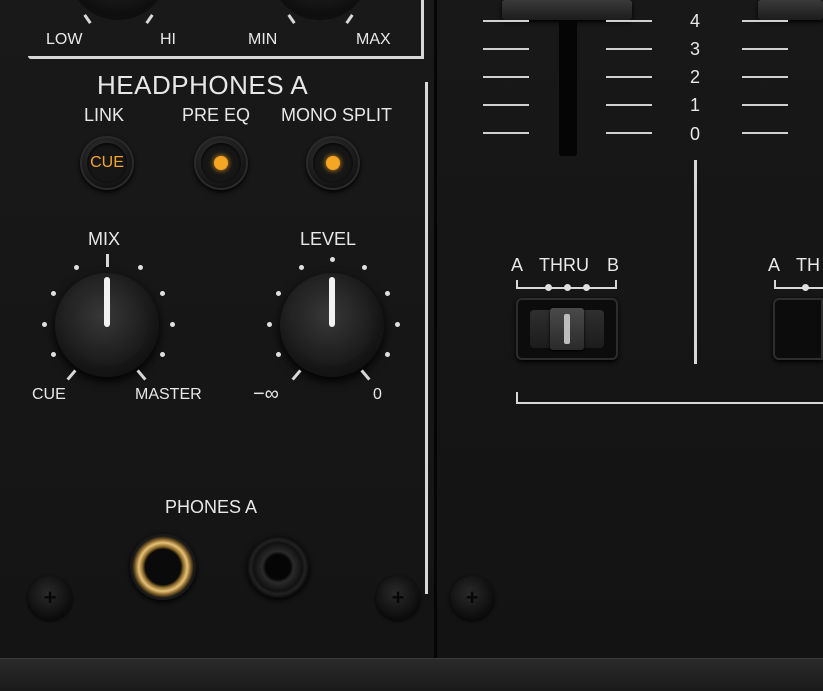 This screenshot has height=691, width=823. I want to click on phones-label: PHONES A, so click(211, 507).